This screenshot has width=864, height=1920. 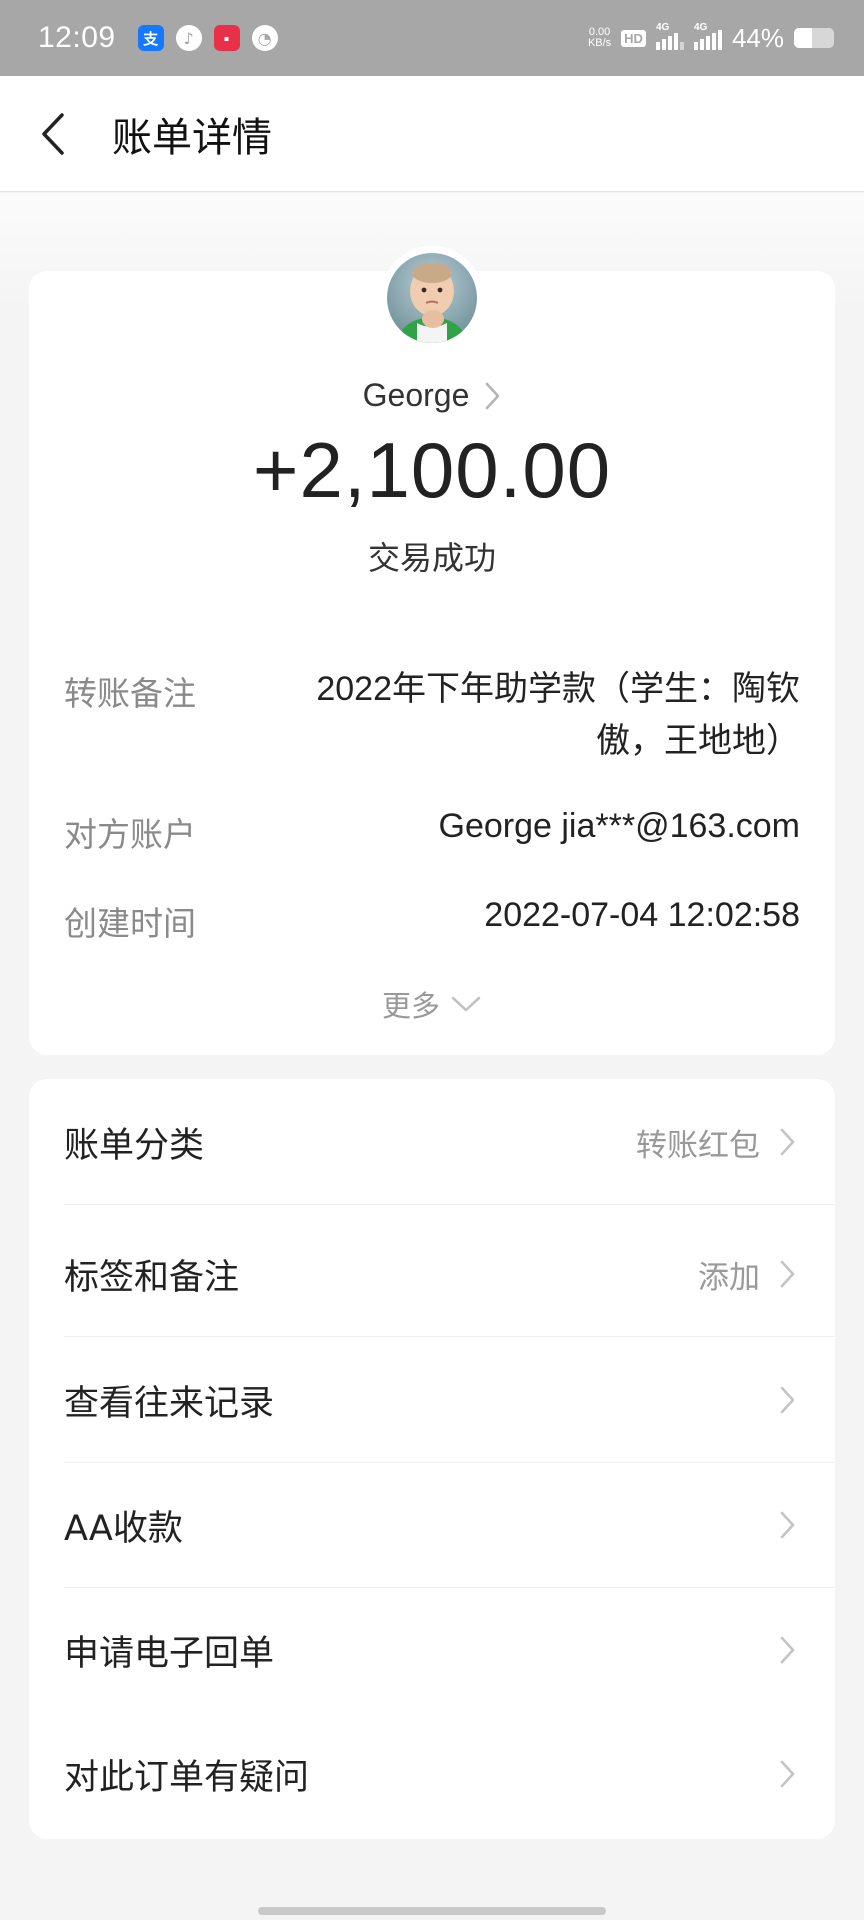 What do you see at coordinates (432, 470) in the screenshot?
I see `transaction-amount: +2,100.00` at bounding box center [432, 470].